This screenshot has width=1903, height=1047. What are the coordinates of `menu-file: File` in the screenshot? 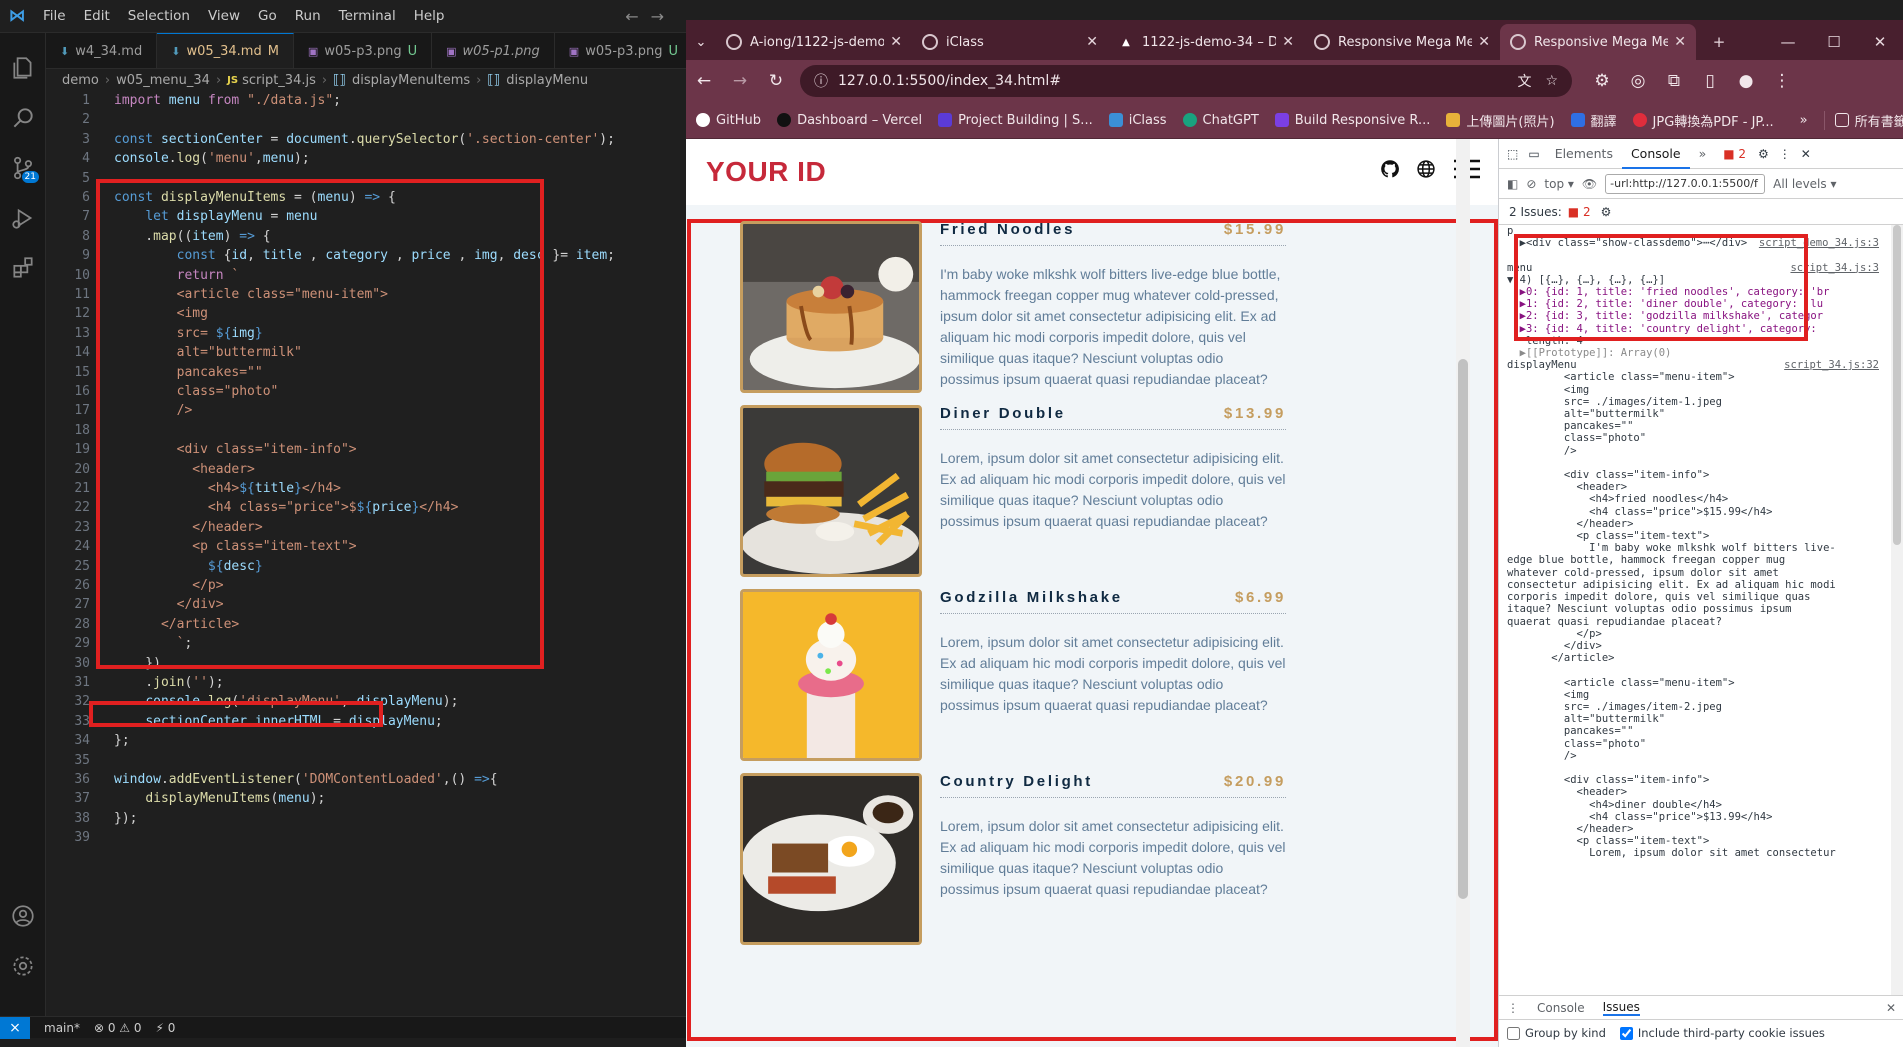 It's located at (54, 16).